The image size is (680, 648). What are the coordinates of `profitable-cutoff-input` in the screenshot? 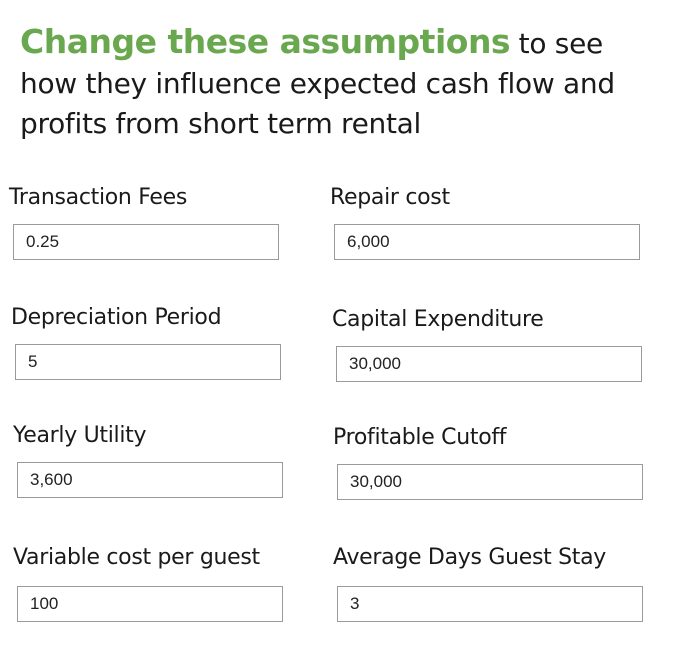 It's located at (490, 482).